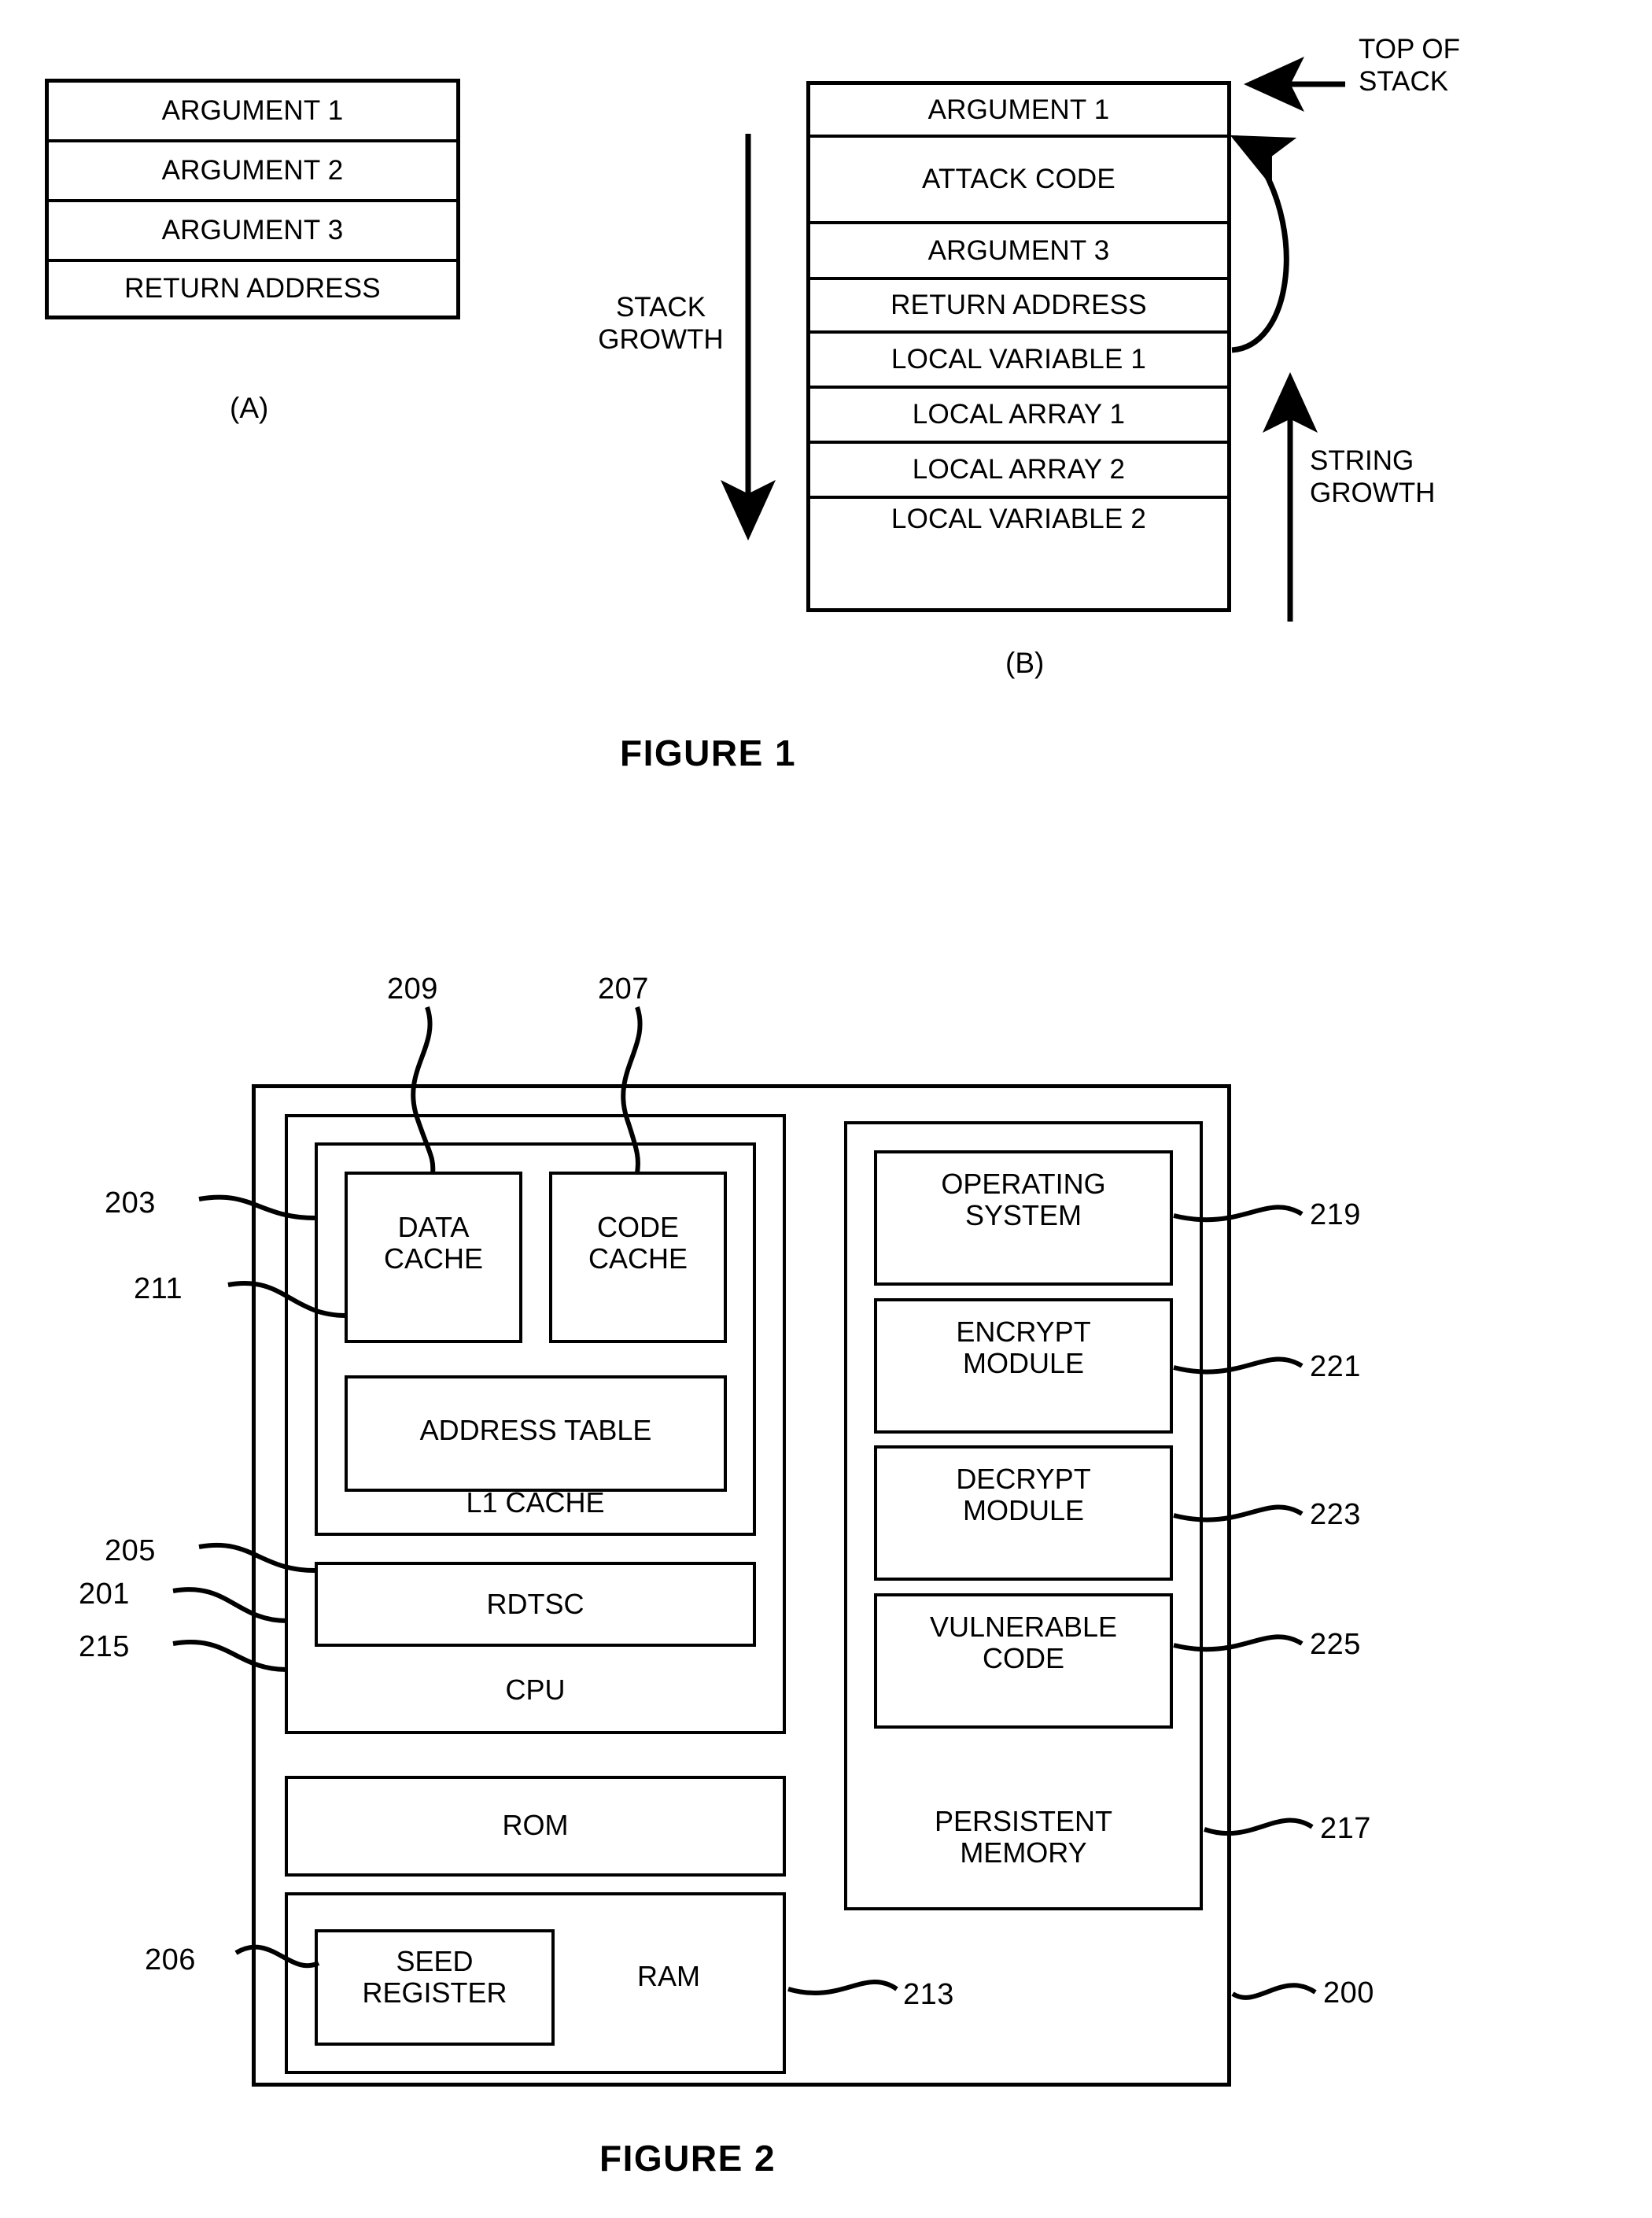 The image size is (1652, 2218). I want to click on stack-b-row: ARGUMENT 1, so click(1018, 111).